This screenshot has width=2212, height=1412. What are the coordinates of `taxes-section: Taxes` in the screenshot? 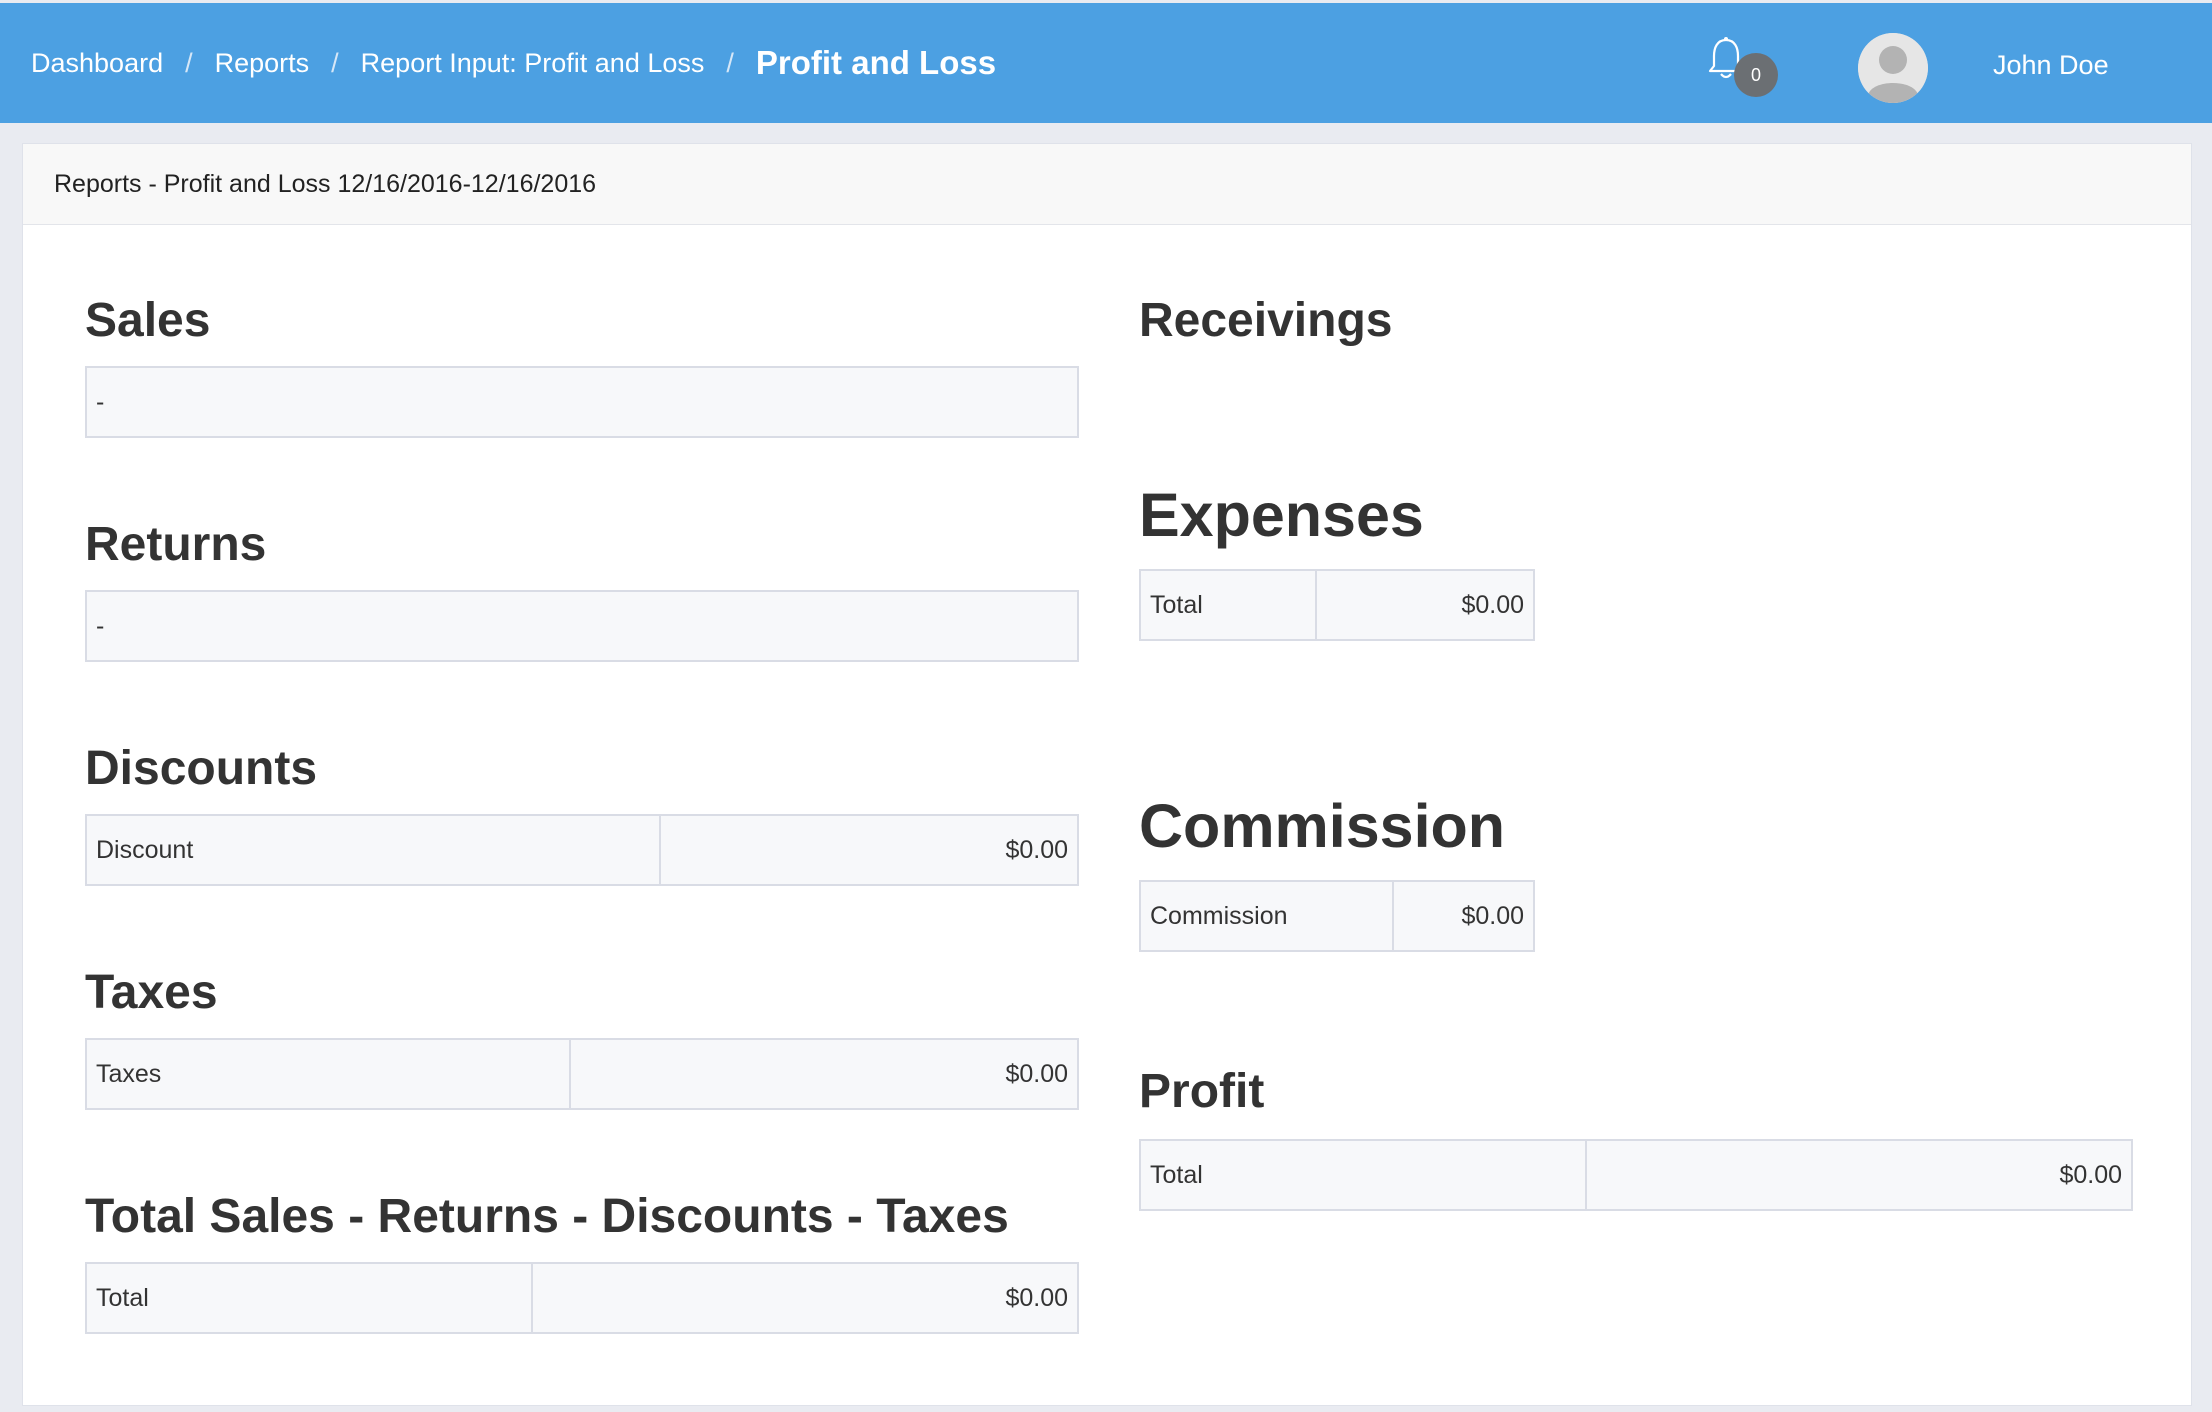 It's located at (151, 993).